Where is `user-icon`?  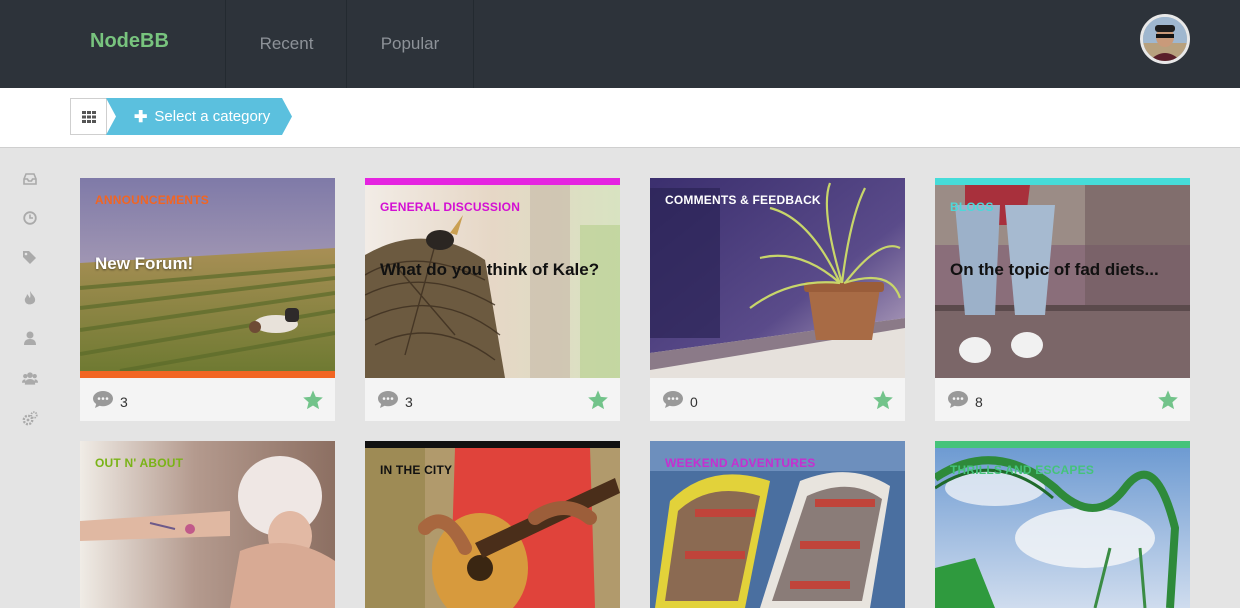
user-icon is located at coordinates (30, 338).